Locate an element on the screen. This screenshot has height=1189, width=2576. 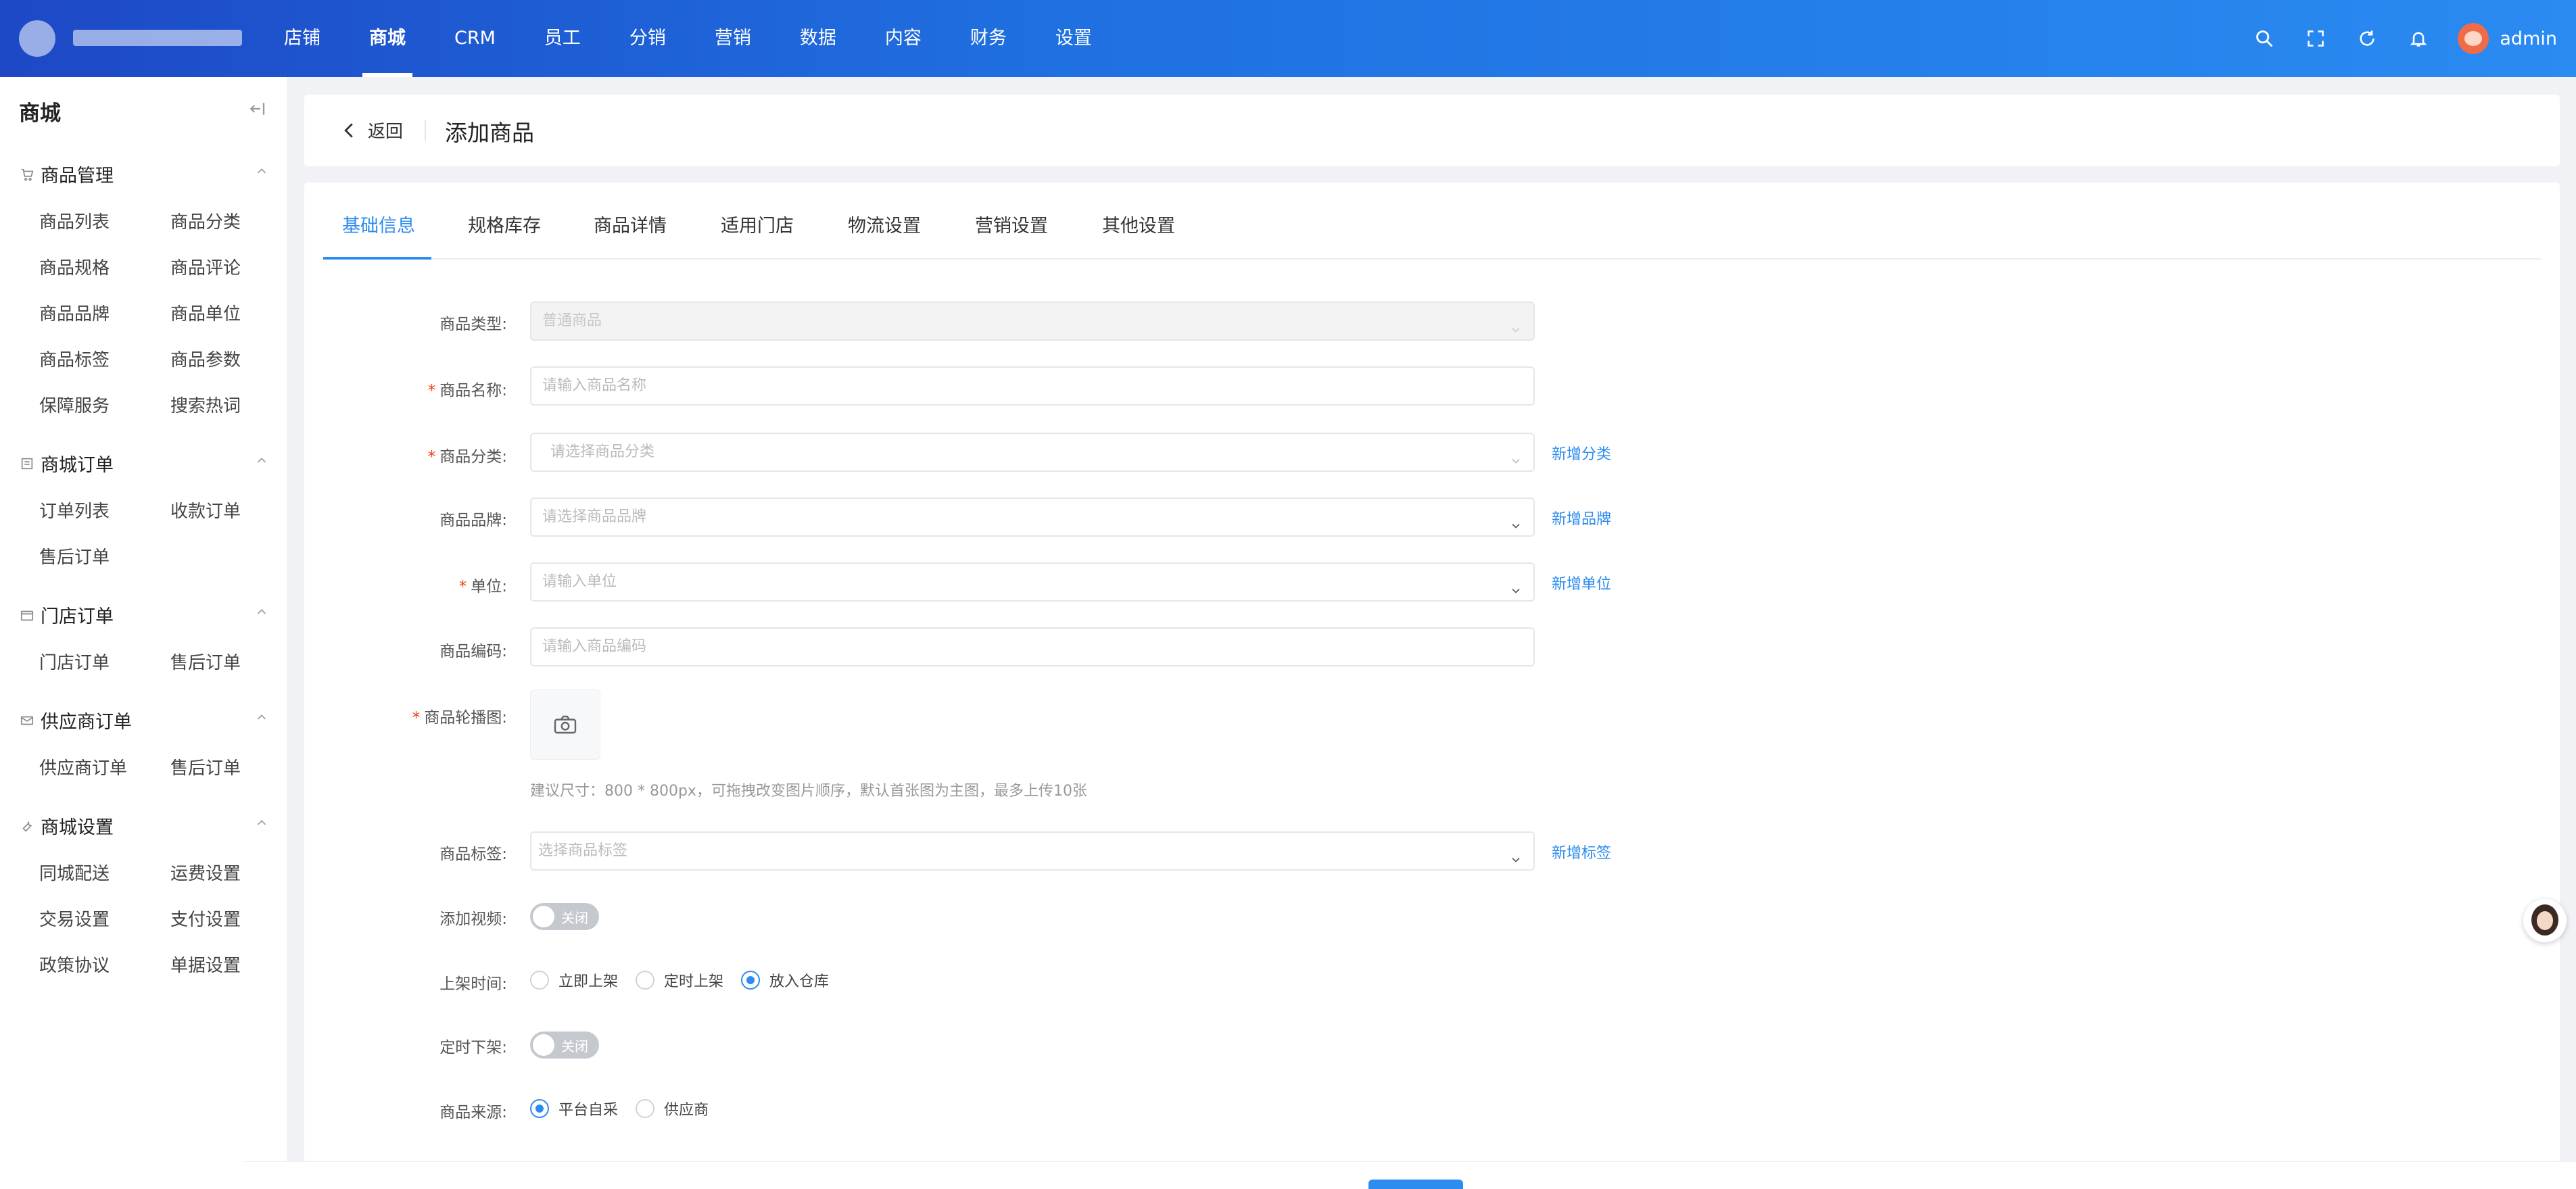
add-category-link: 新增分类 is located at coordinates (1581, 453).